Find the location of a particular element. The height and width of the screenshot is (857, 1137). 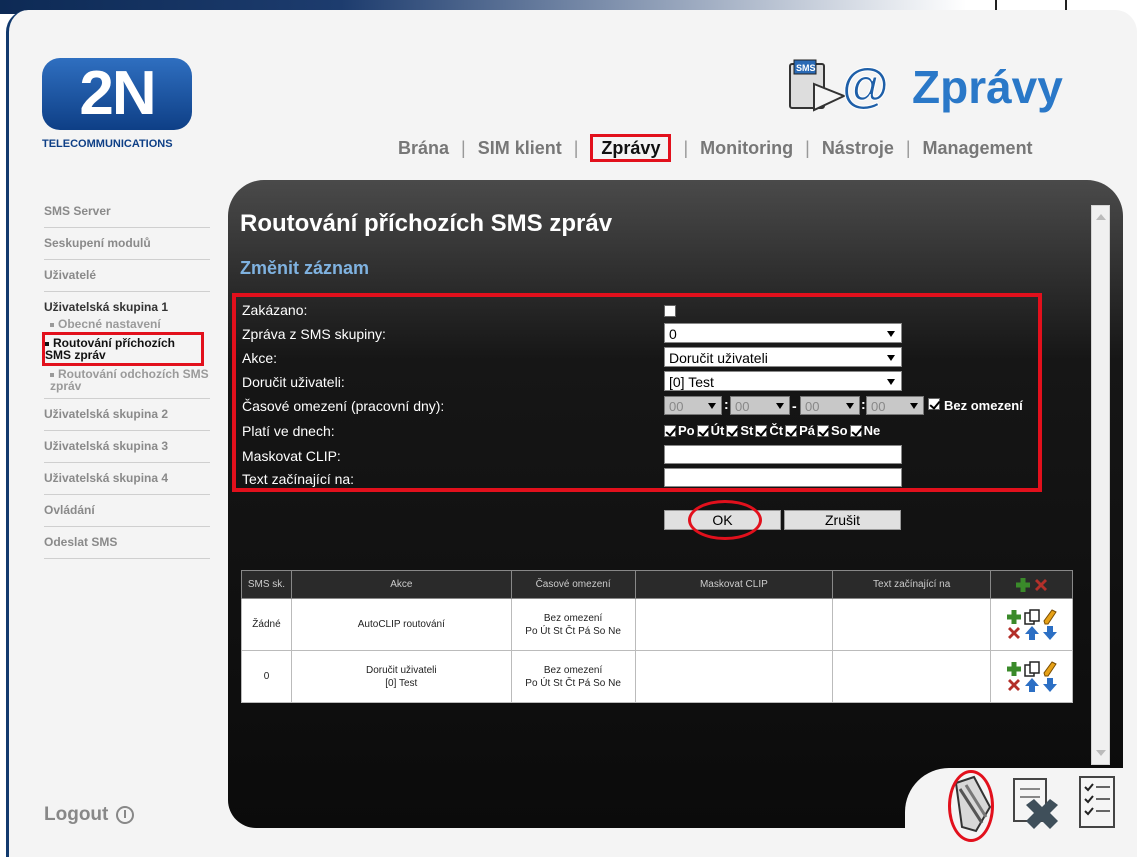

nav-monitoring: Monitoring is located at coordinates (746, 148).